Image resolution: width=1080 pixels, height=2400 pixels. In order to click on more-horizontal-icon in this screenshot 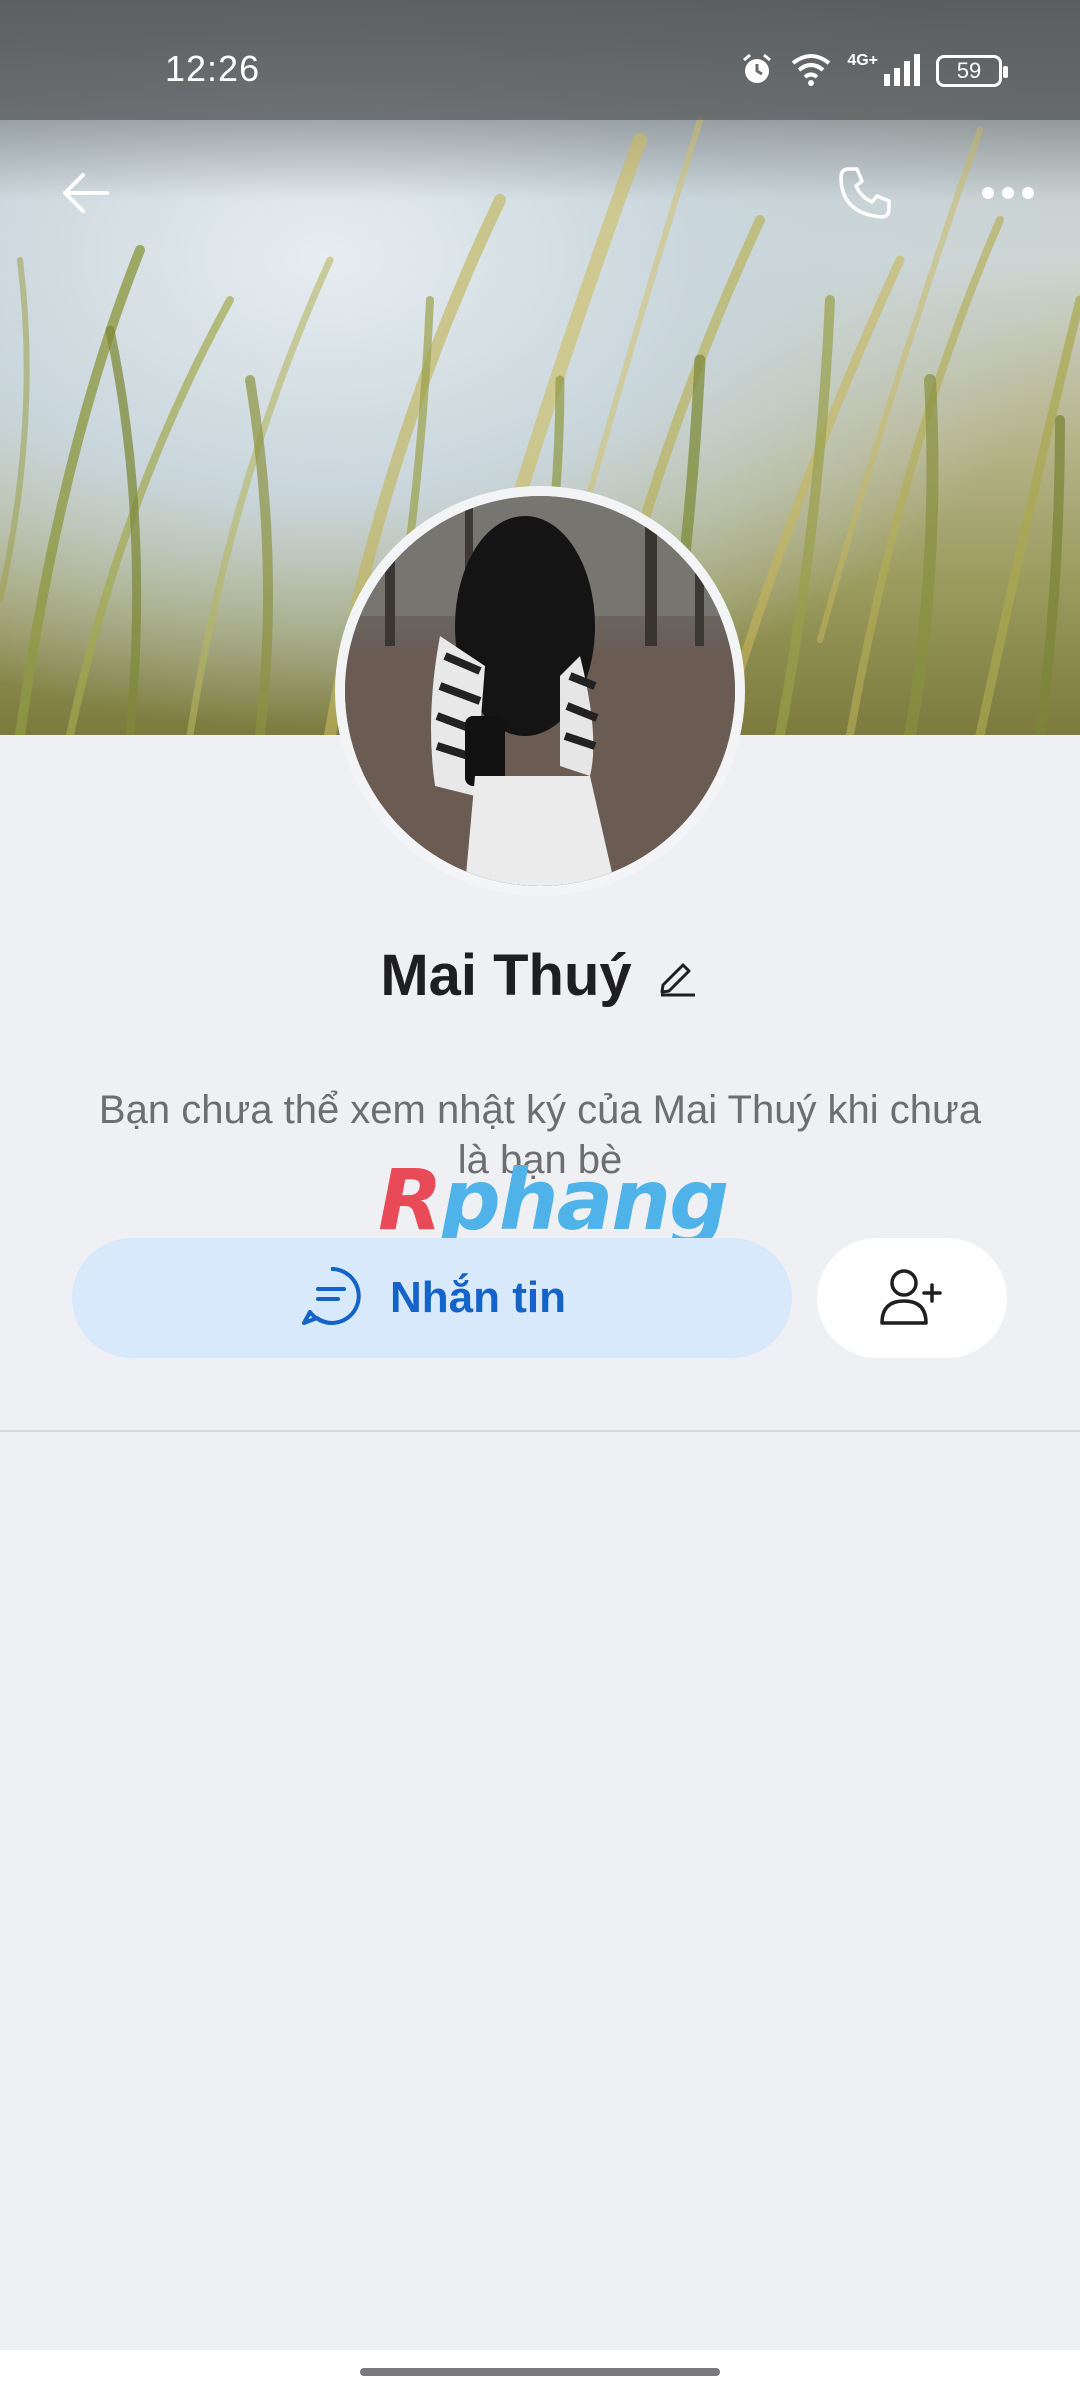, I will do `click(1008, 195)`.